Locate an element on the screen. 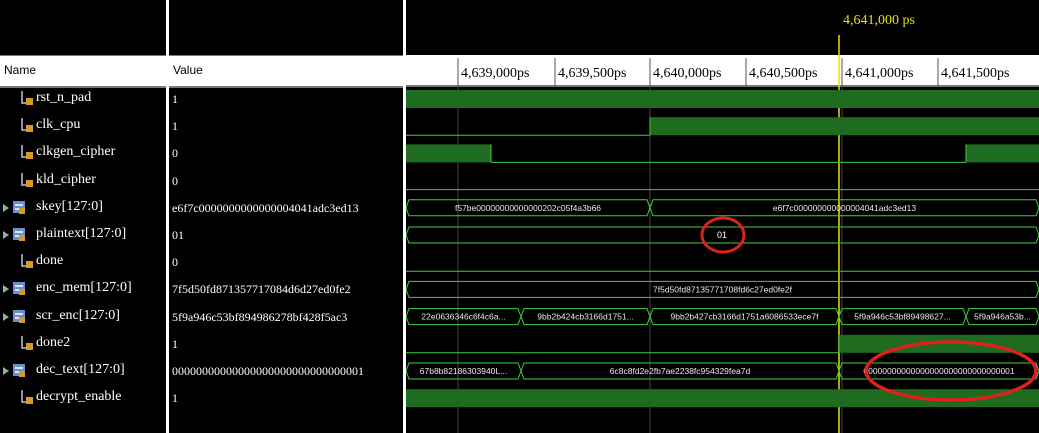 Image resolution: width=1039 pixels, height=433 pixels. signal-row-rst-n-pad: rst_n_pad is located at coordinates (83, 99).